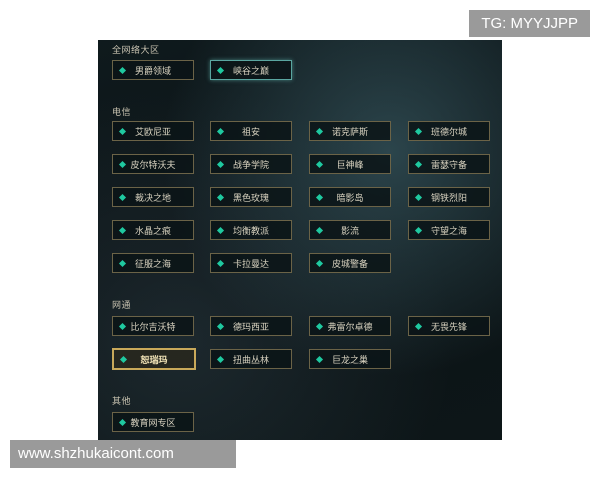 The image size is (600, 480). What do you see at coordinates (449, 164) in the screenshot?
I see `server-button: 雷瑟守备` at bounding box center [449, 164].